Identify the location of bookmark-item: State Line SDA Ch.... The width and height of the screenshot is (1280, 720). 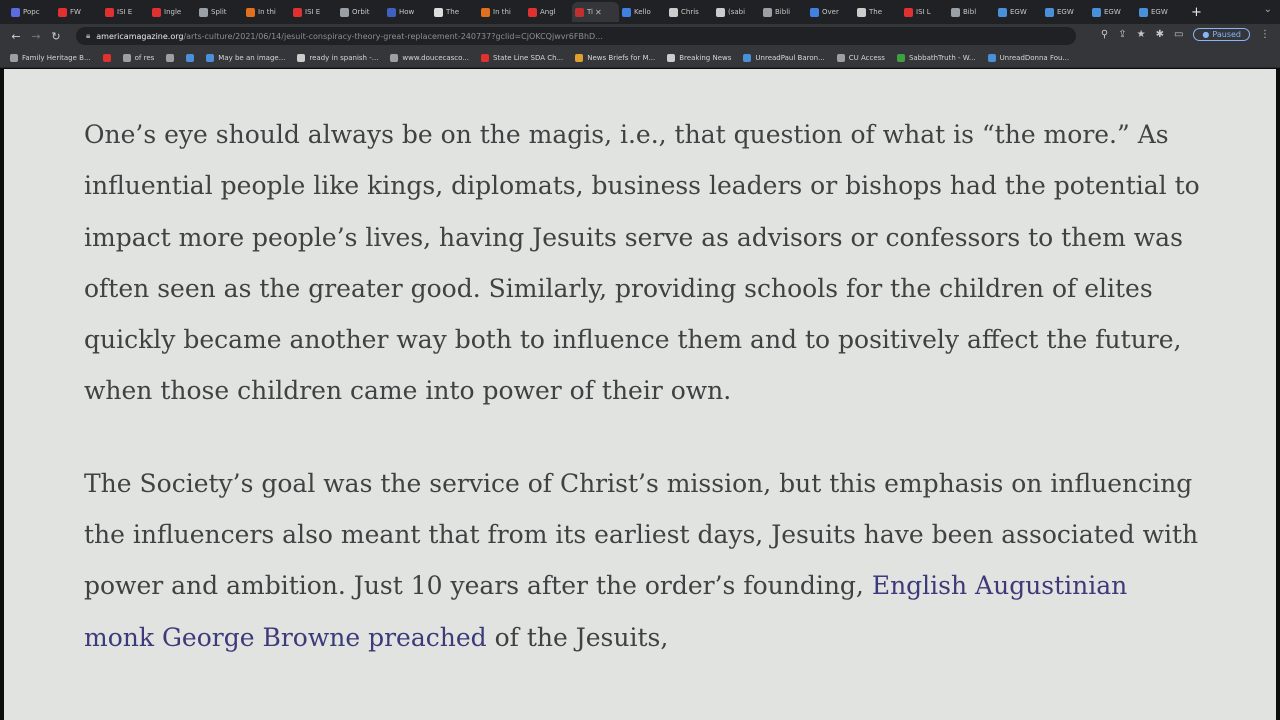
(522, 57).